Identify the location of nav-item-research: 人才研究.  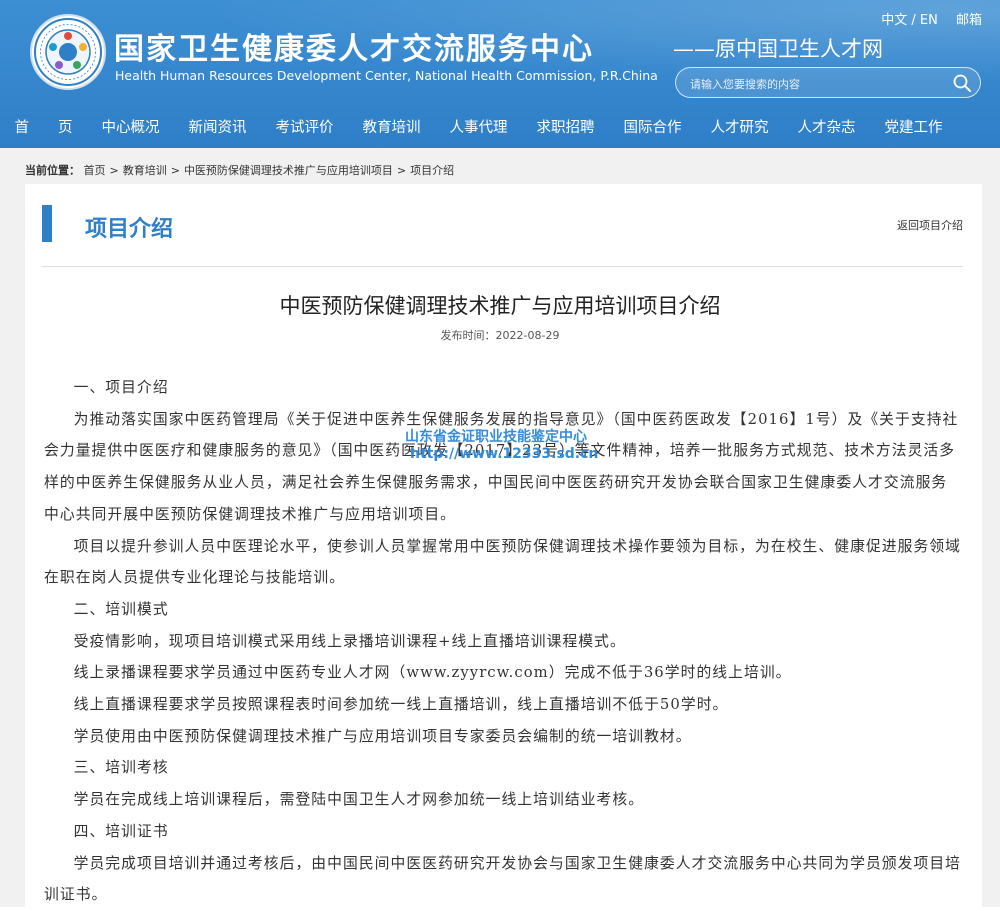
(739, 126).